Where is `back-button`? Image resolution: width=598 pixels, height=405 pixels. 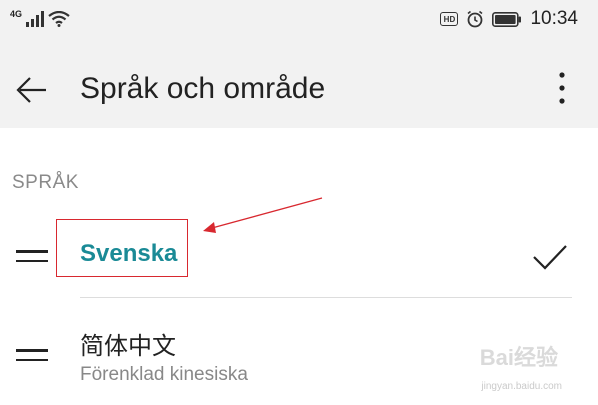
back-button is located at coordinates (32, 90).